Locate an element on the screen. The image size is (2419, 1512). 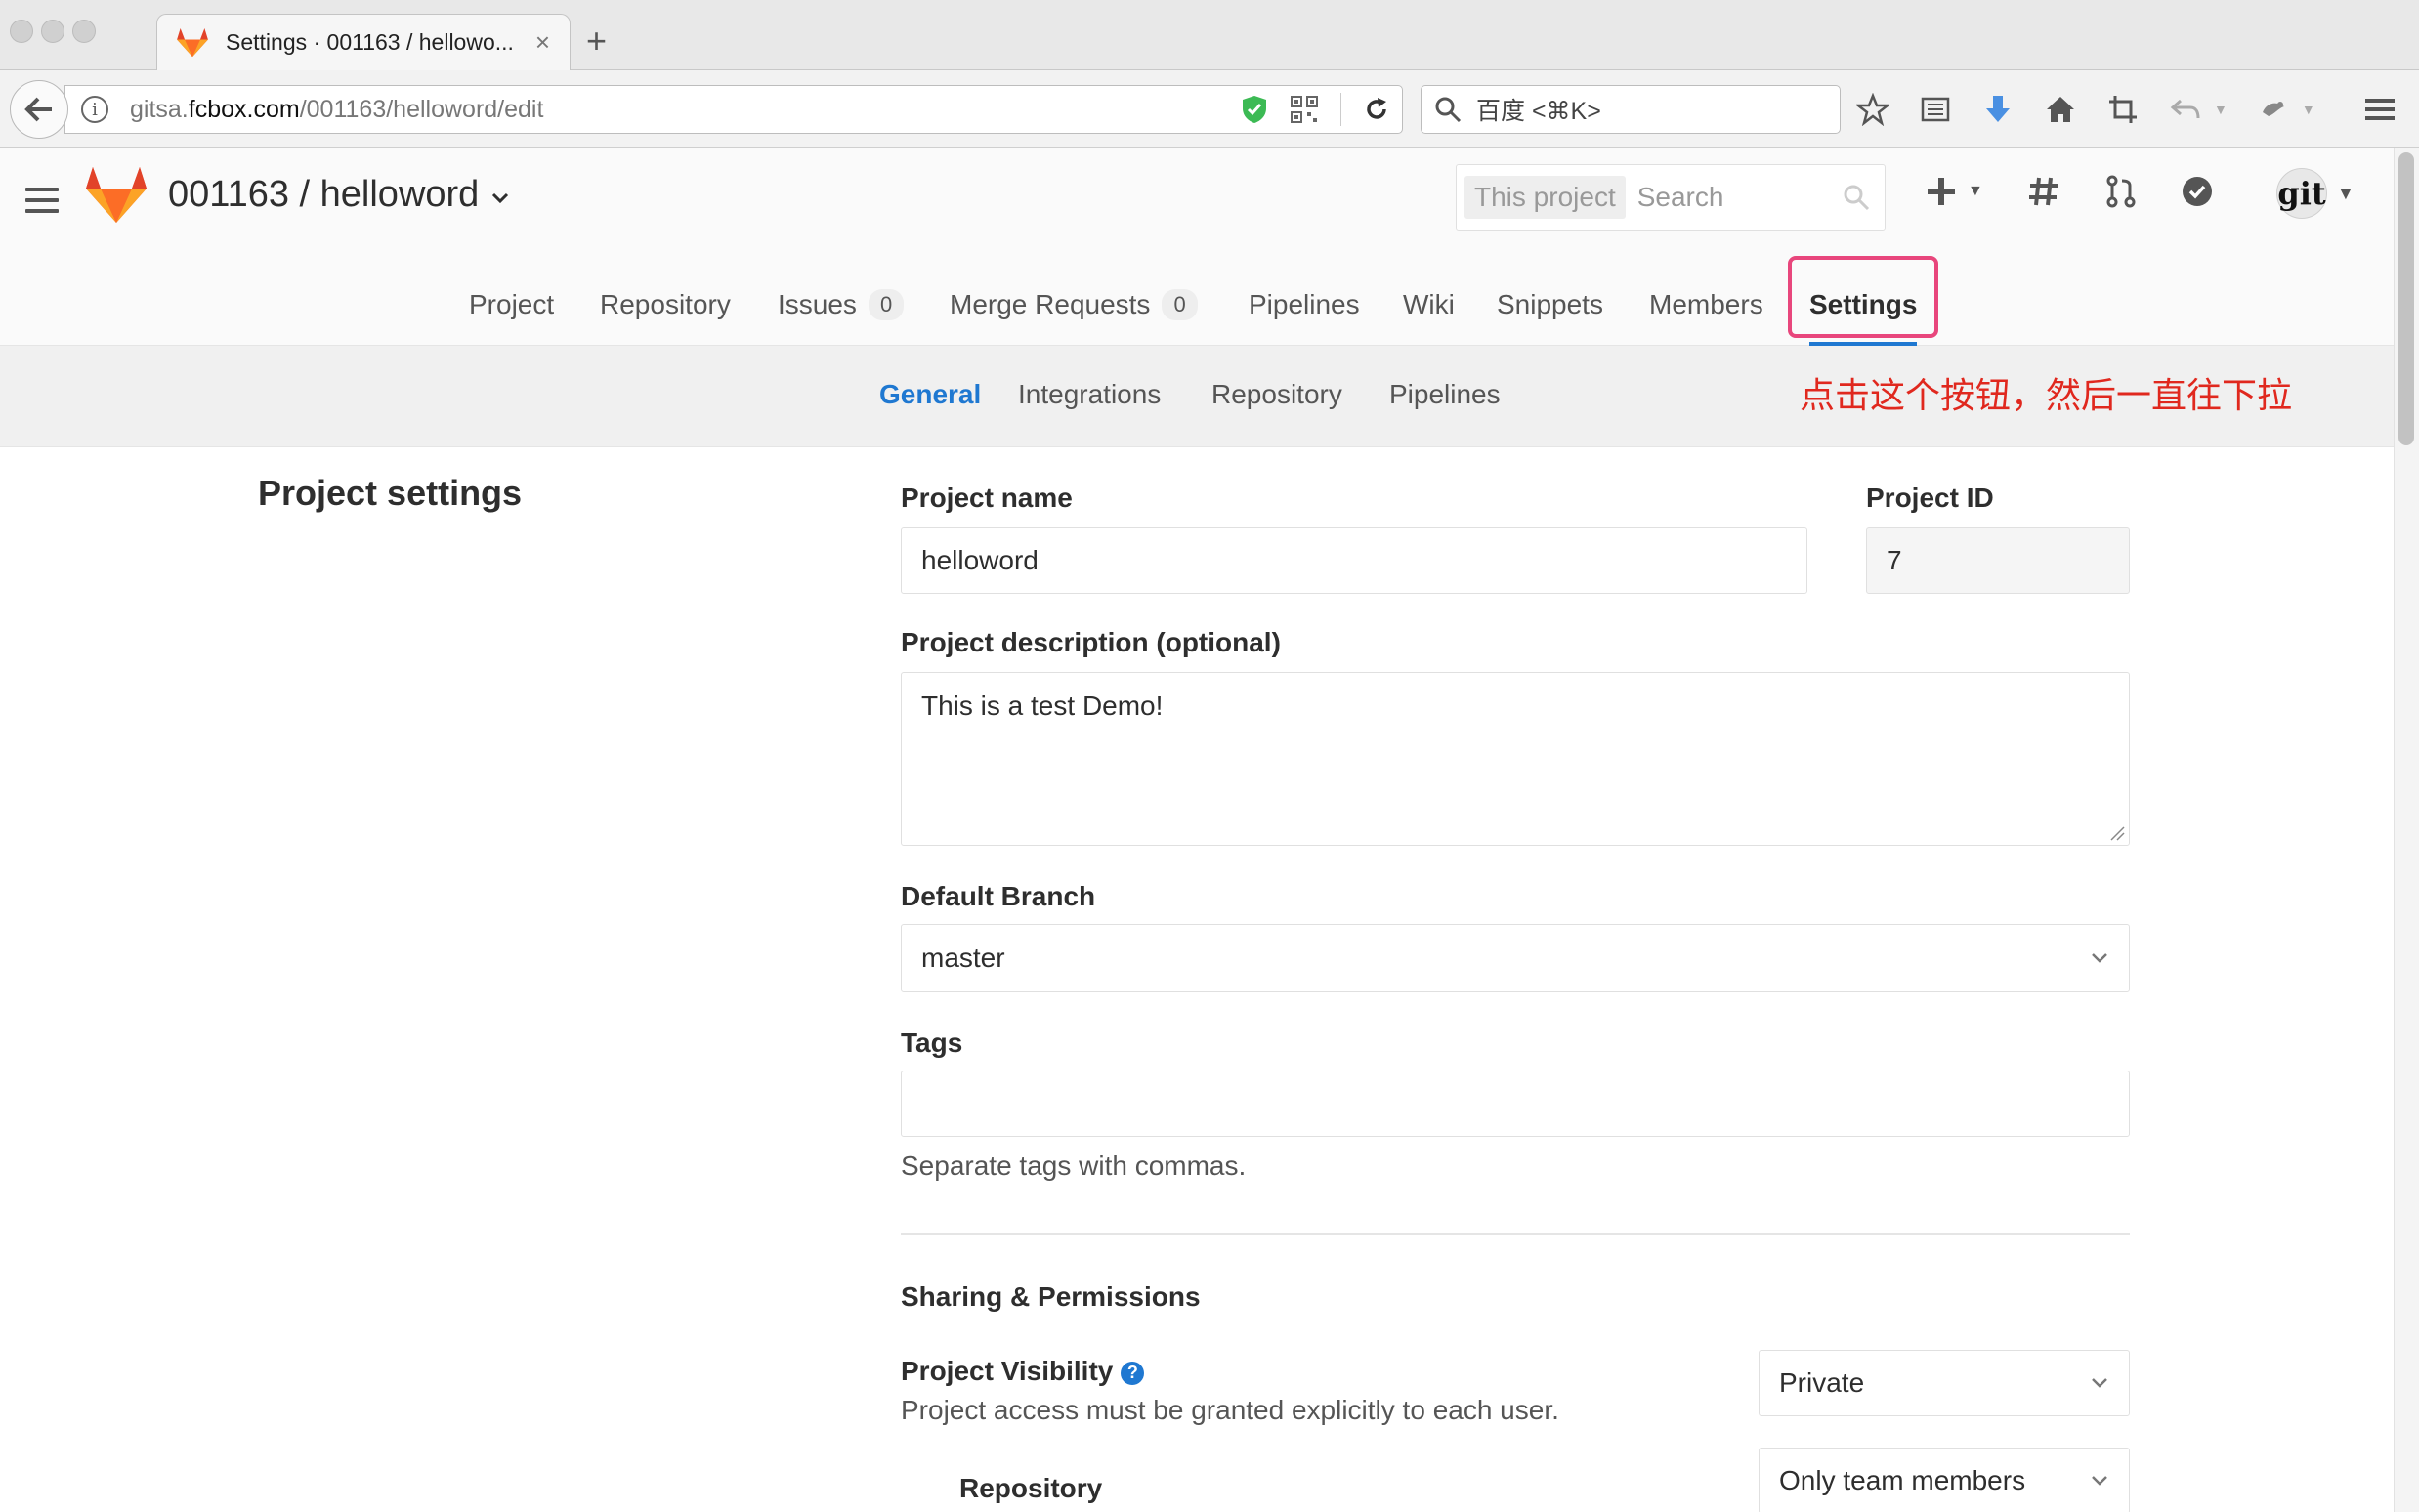
undo-dropdown-icon: ▼ is located at coordinates (2221, 109).